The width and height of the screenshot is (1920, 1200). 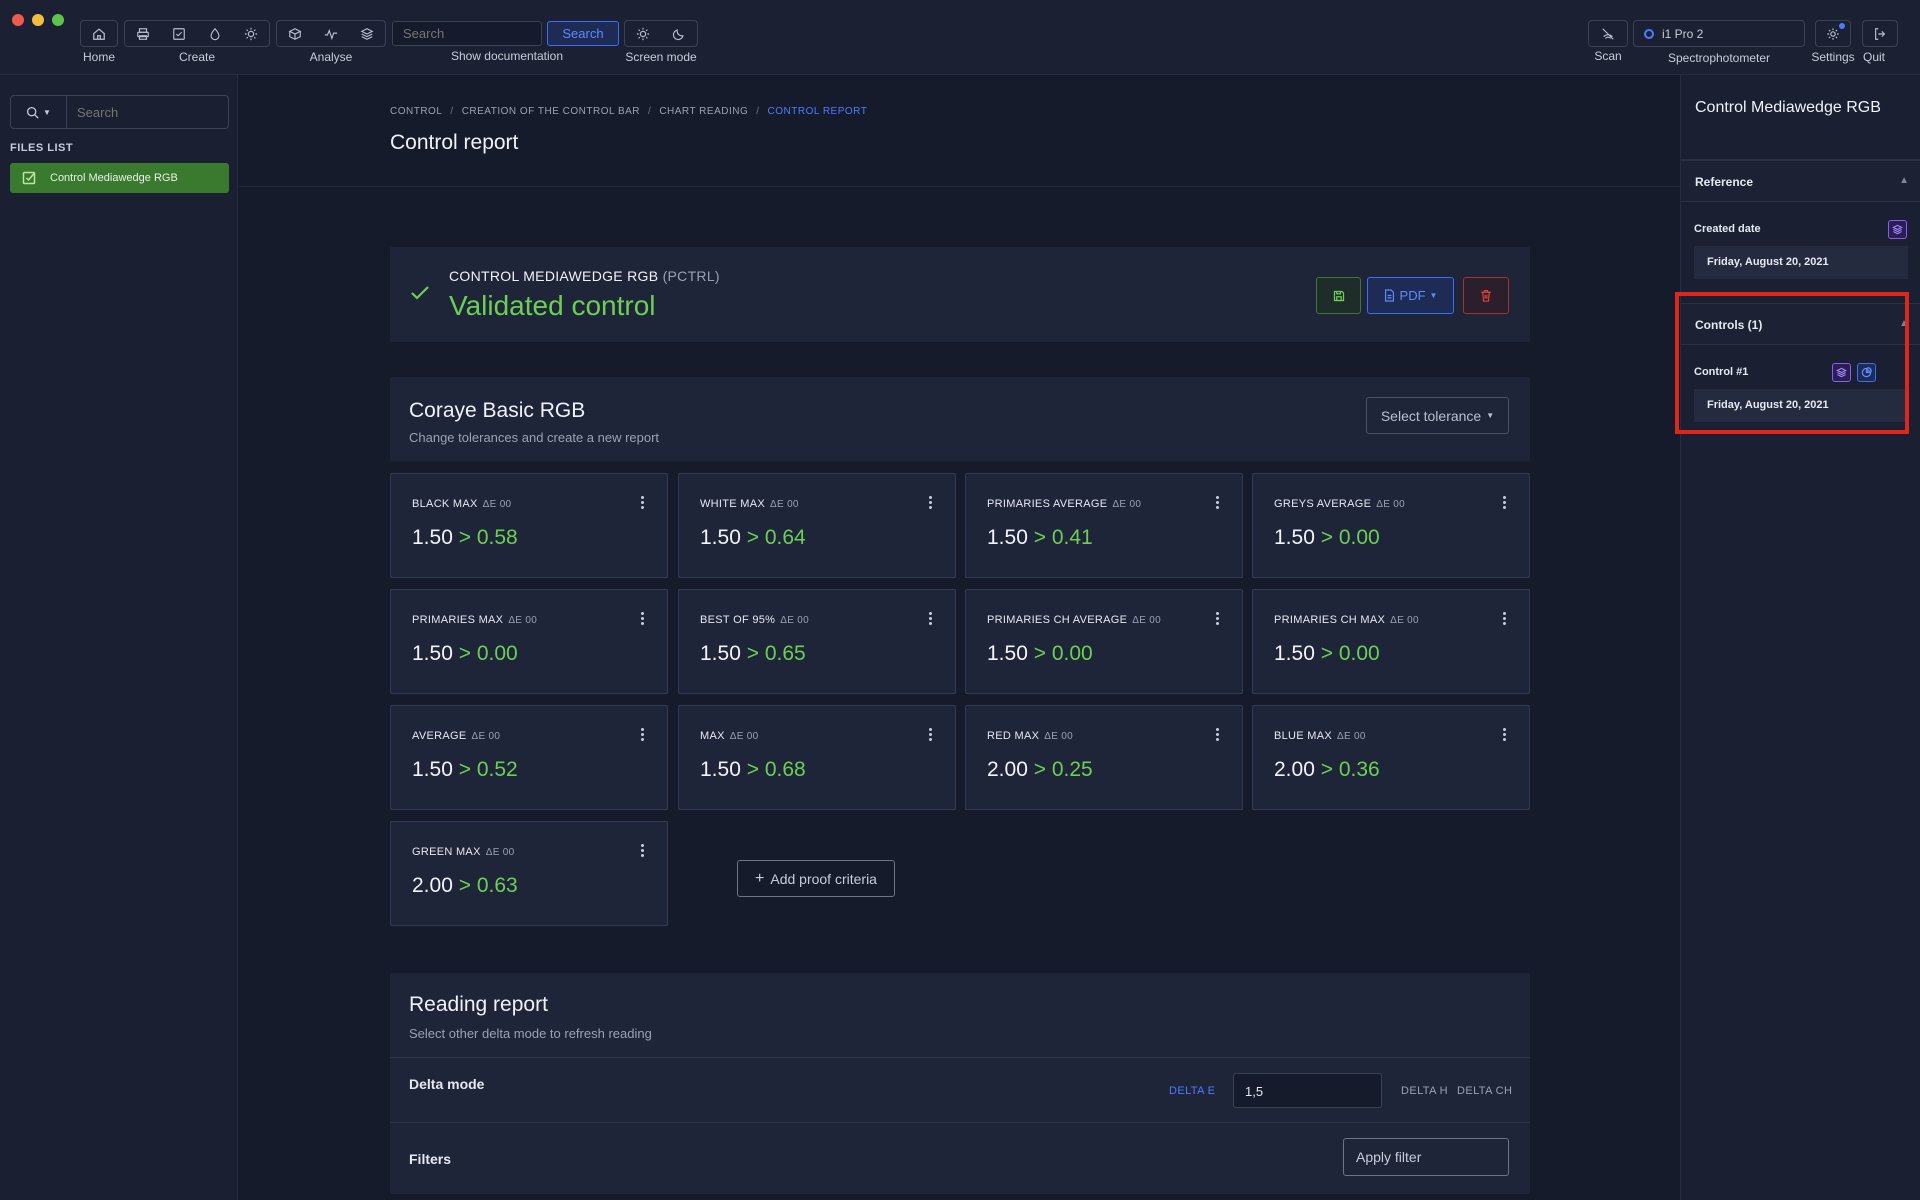 I want to click on window-minimize-button, so click(x=38, y=20).